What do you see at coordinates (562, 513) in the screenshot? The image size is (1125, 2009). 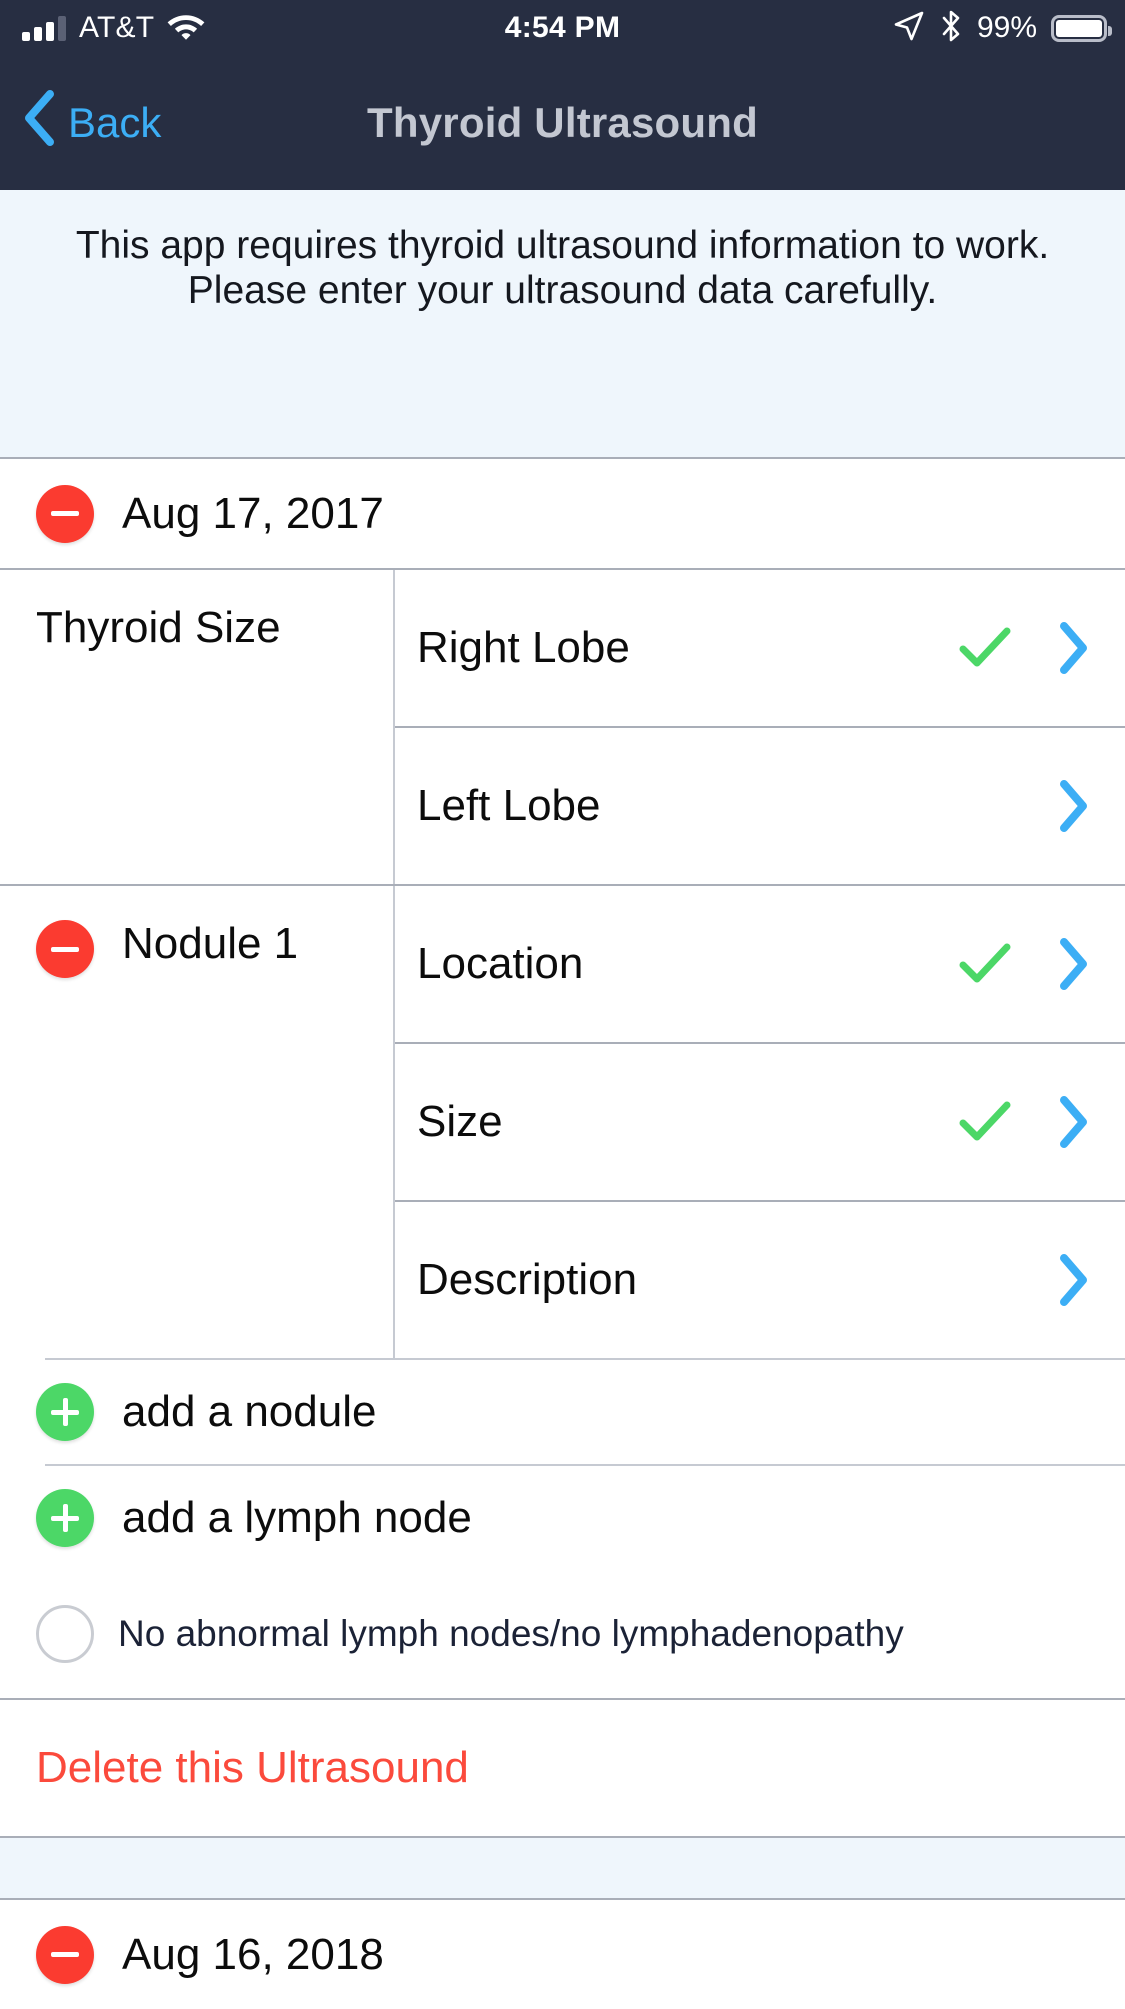 I see `ultrasound-date-row: Aug 17, 2017` at bounding box center [562, 513].